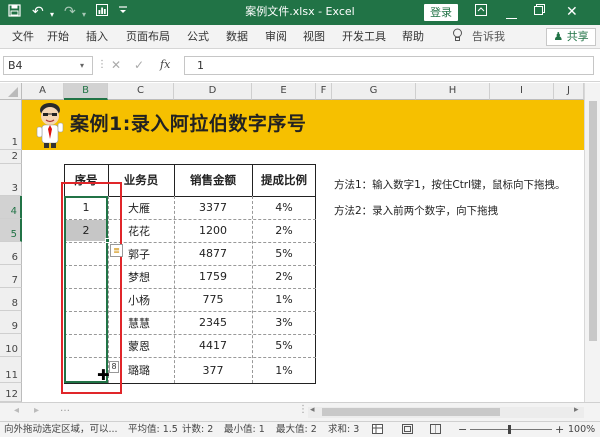  I want to click on quick-analysis-icon: ≣, so click(116, 250).